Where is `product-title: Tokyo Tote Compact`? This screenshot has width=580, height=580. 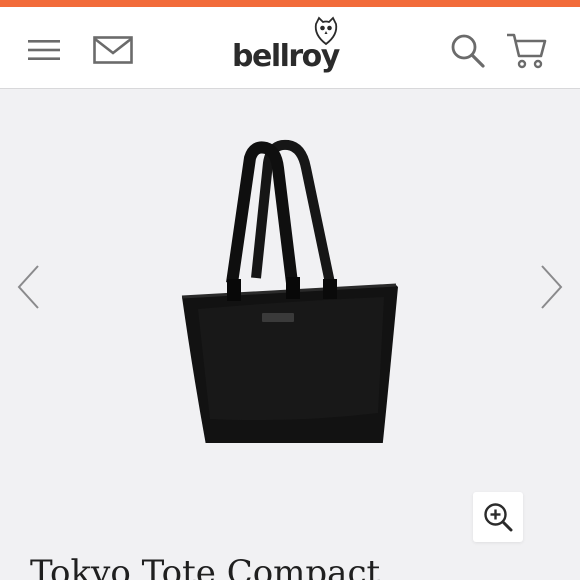
product-title: Tokyo Tote Compact is located at coordinates (205, 566).